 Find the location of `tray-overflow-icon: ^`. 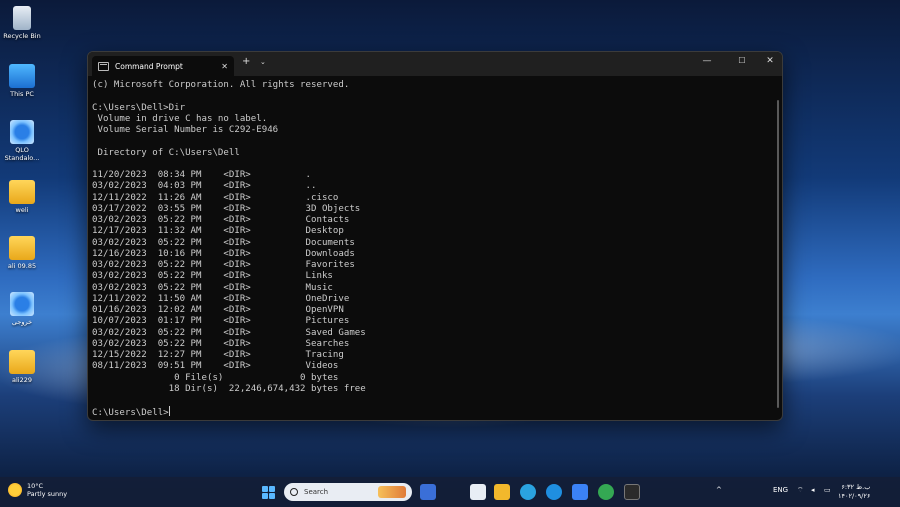

tray-overflow-icon: ^ is located at coordinates (719, 490).